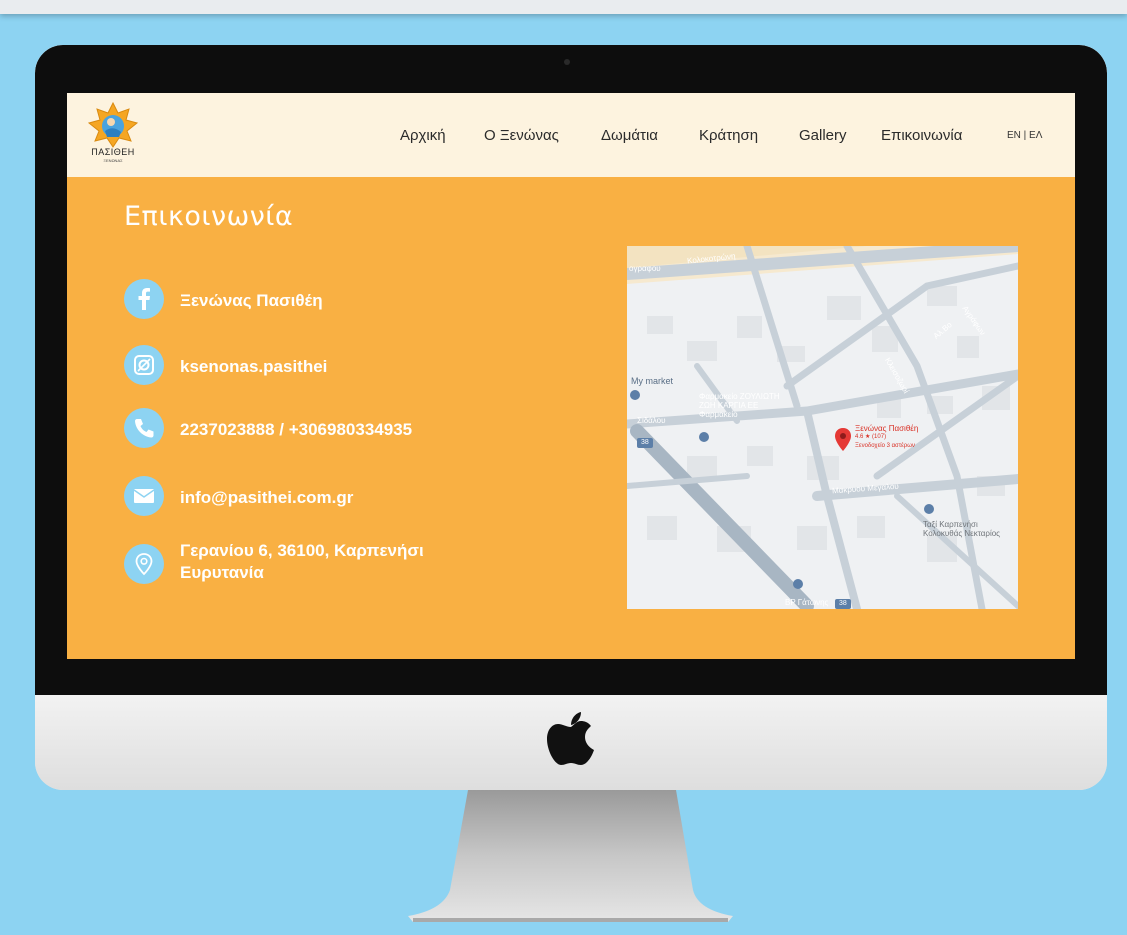 The image size is (1127, 935). What do you see at coordinates (144, 299) in the screenshot?
I see `facebook-icon` at bounding box center [144, 299].